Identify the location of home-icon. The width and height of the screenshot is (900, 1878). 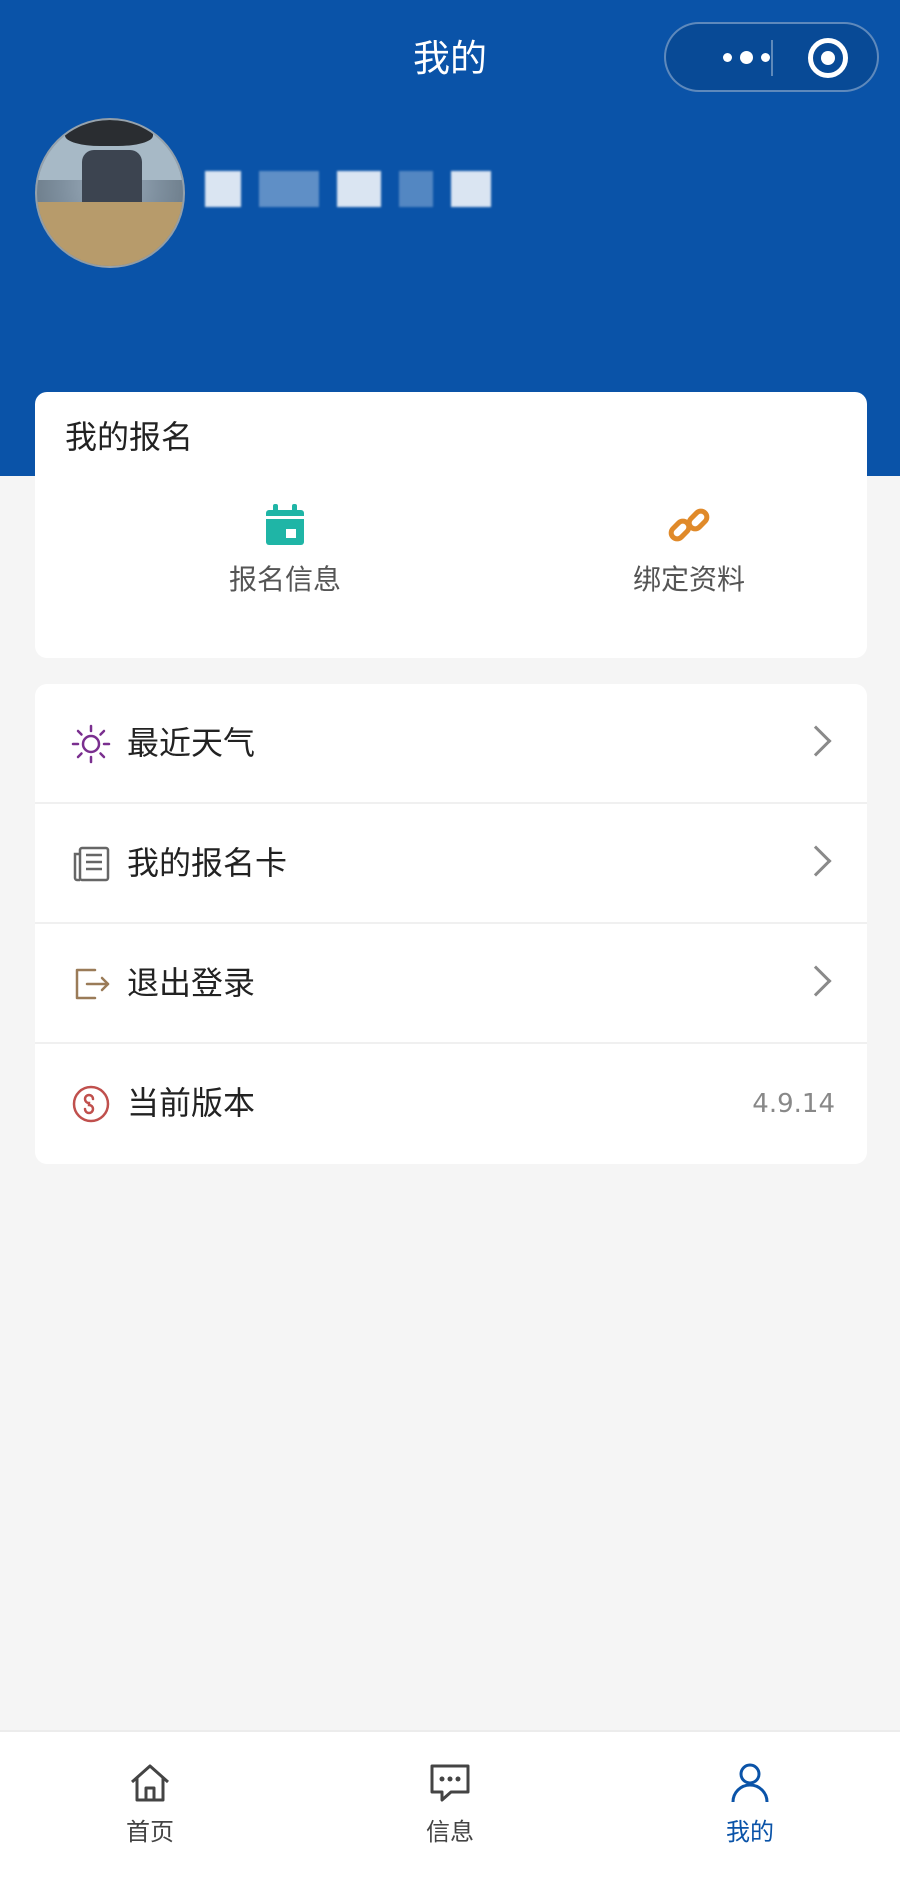
(150, 1783).